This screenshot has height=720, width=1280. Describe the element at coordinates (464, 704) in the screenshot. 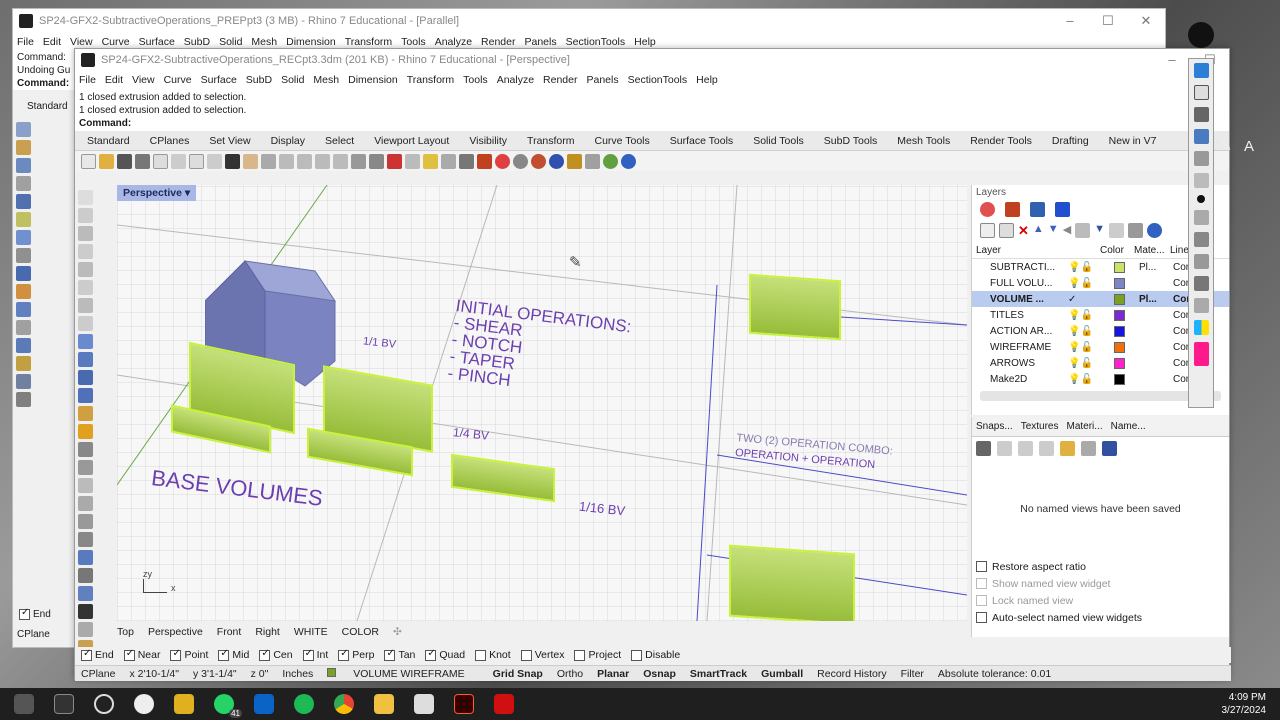

I see `illustrator-icon` at that location.